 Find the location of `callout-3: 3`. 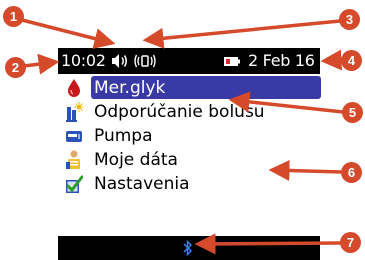

callout-3: 3 is located at coordinates (349, 19).